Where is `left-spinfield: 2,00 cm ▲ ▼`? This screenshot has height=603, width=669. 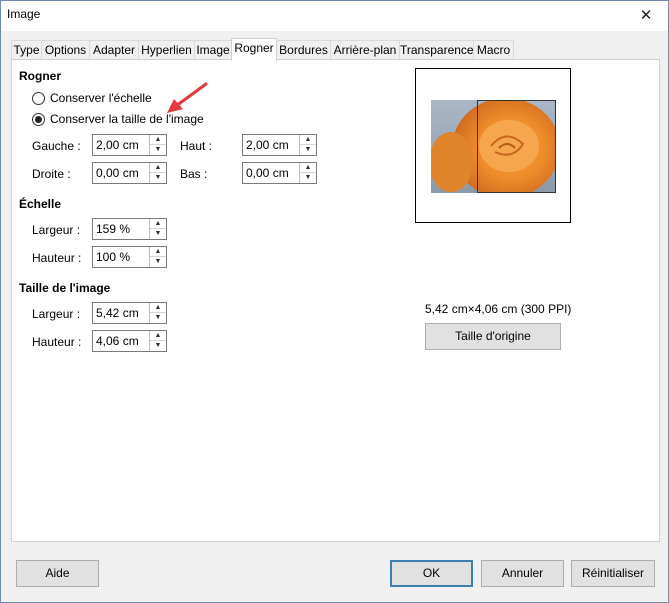 left-spinfield: 2,00 cm ▲ ▼ is located at coordinates (129, 145).